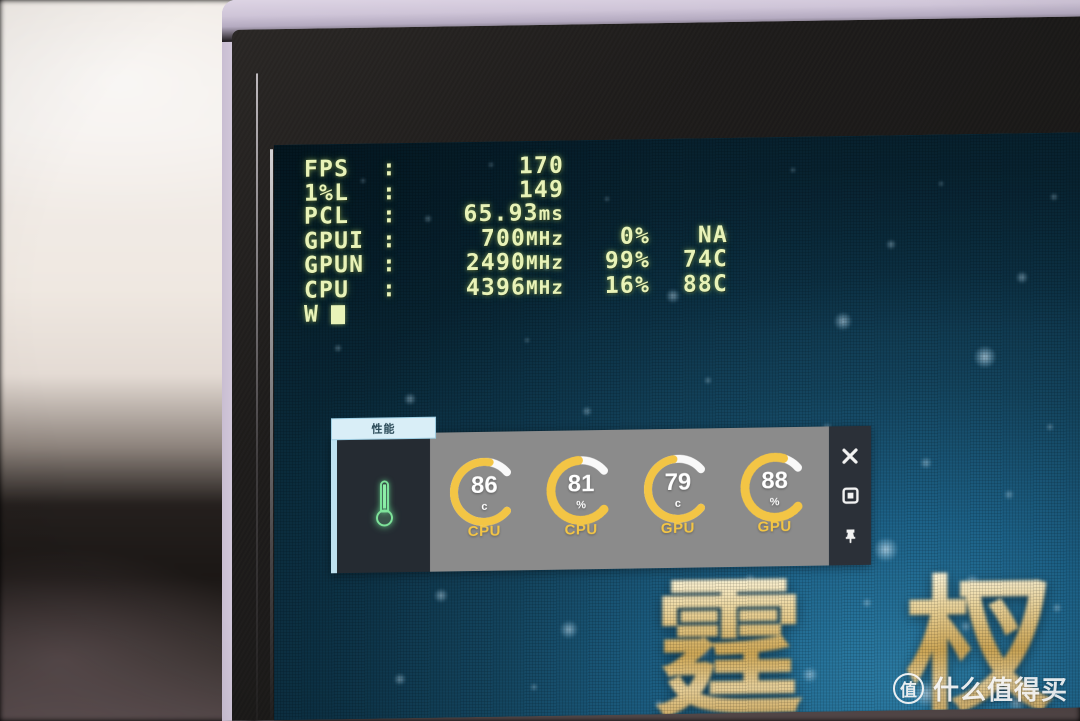 Image resolution: width=1080 pixels, height=721 pixels. Describe the element at coordinates (496, 287) in the screenshot. I see `osd-value-number: 4396` at that location.